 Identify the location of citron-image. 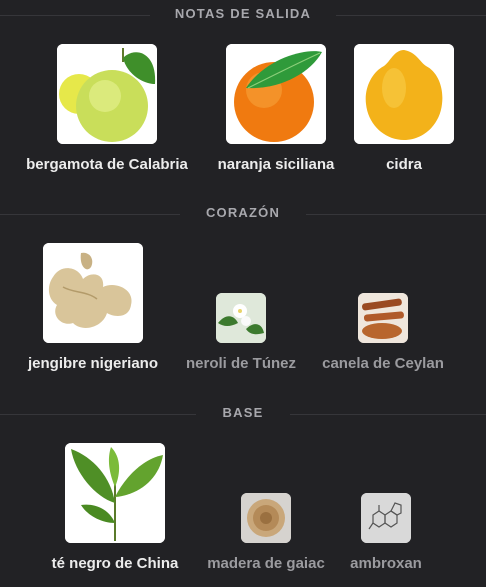
(404, 94).